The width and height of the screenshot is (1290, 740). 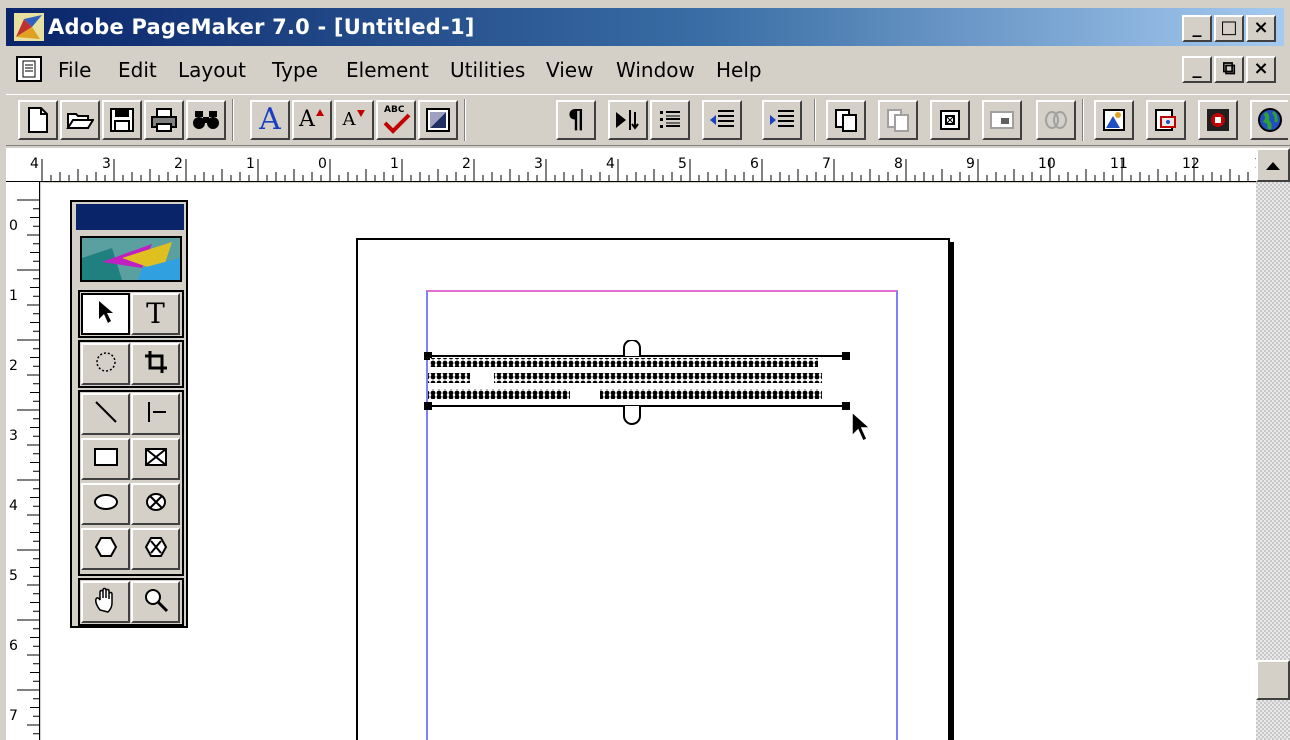 I want to click on menu-view: View, so click(x=569, y=70).